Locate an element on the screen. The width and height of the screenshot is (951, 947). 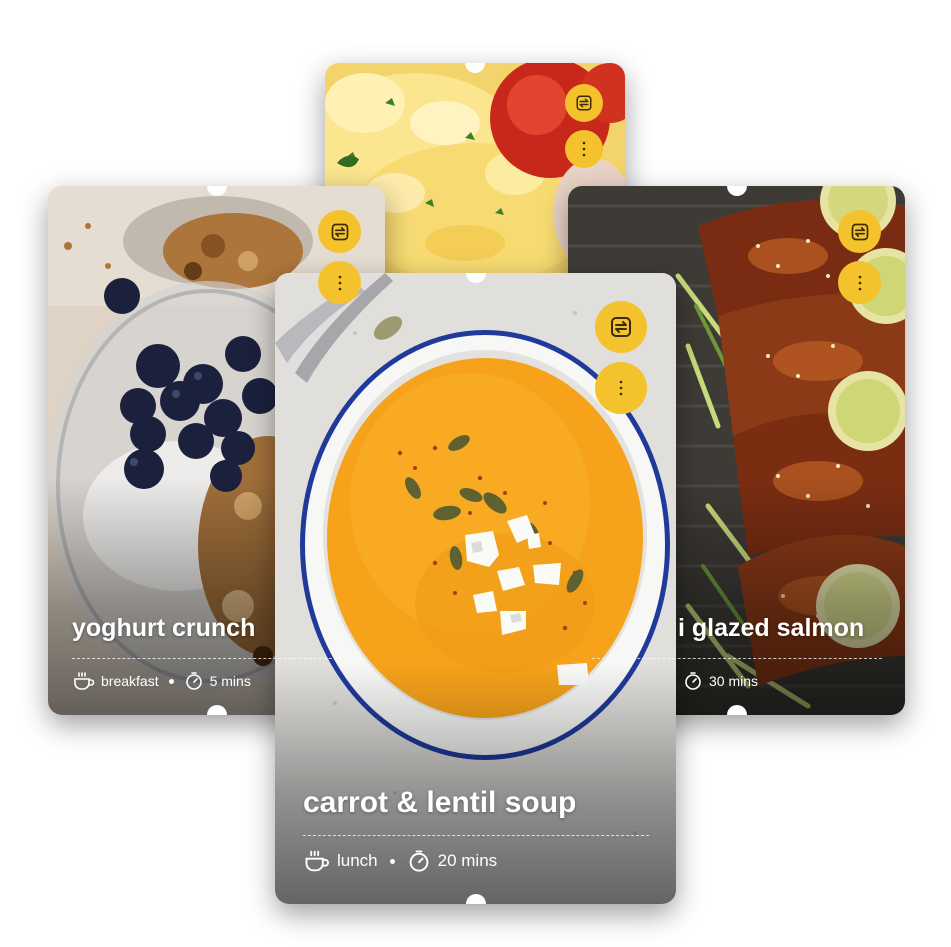
time-label: 5 mins is located at coordinates (230, 681).